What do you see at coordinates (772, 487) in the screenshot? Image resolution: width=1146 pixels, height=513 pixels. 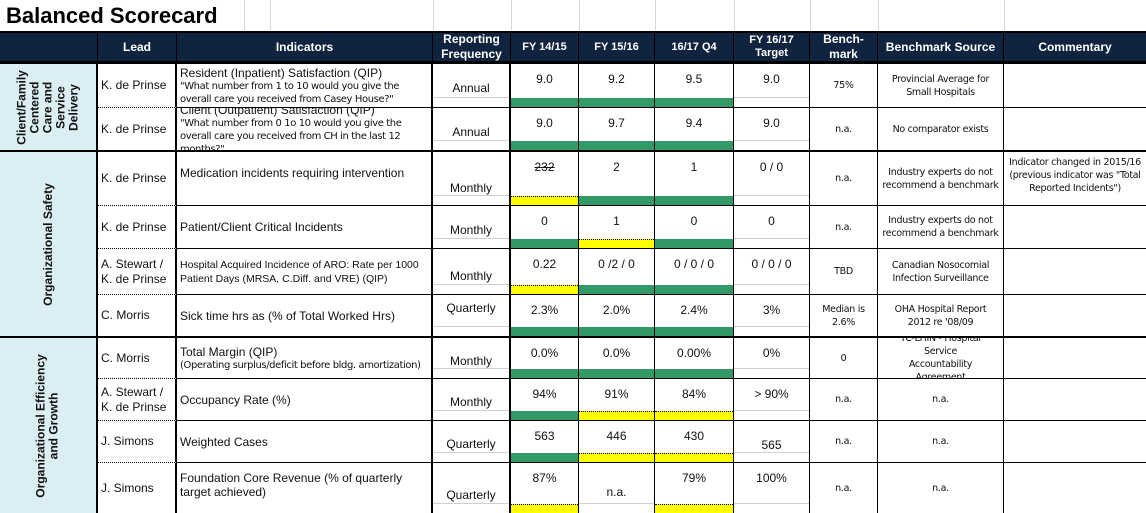 I see `value-cell-target: 100%` at bounding box center [772, 487].